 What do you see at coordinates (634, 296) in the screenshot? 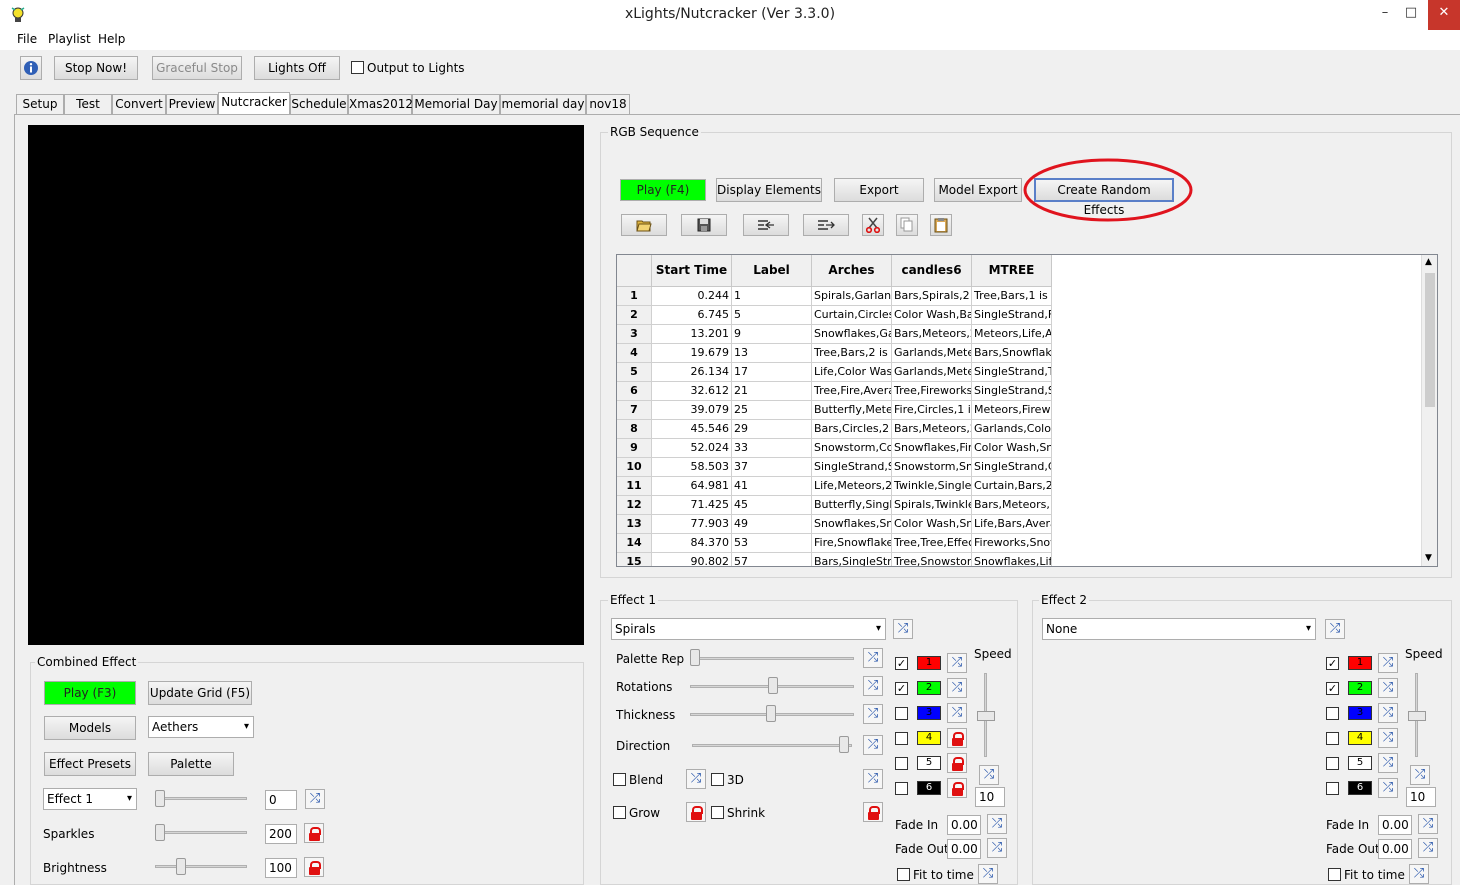
I see `row-number: 1` at bounding box center [634, 296].